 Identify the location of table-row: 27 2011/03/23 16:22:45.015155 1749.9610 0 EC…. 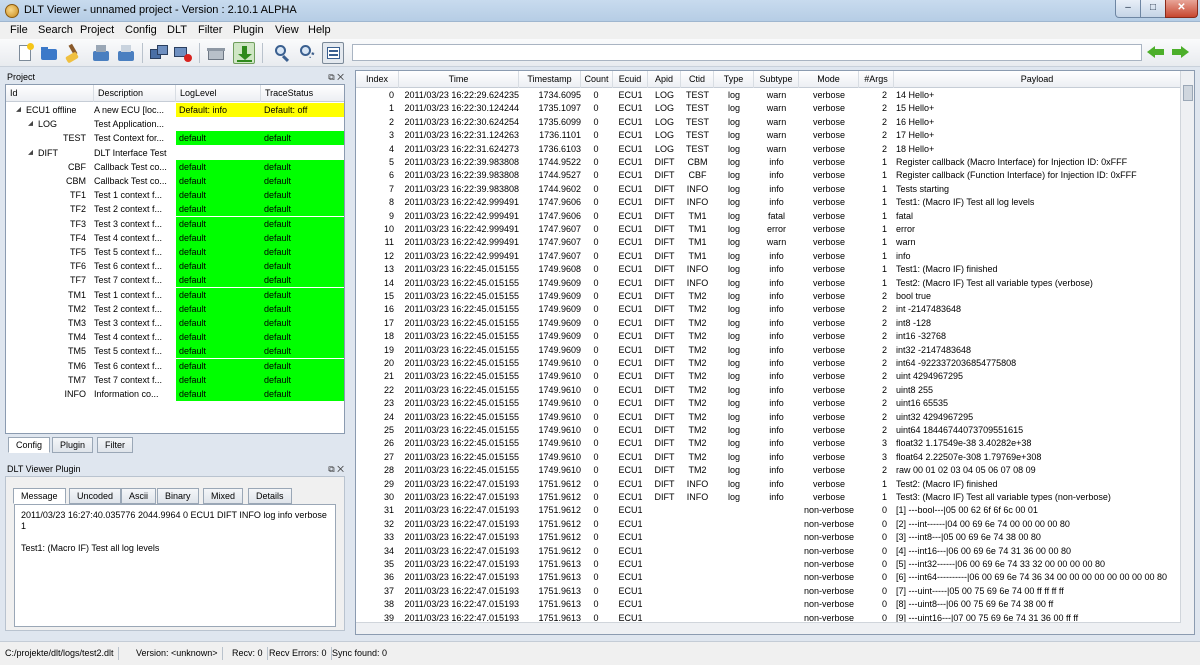
(768, 457).